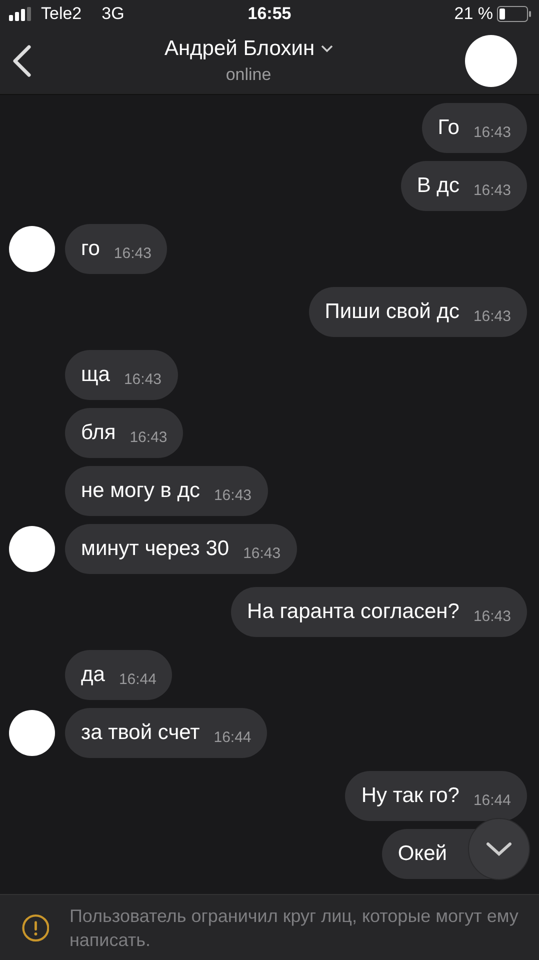 This screenshot has width=539, height=960. I want to click on outgoing-message: На гаранта согласен? 16:43, so click(379, 612).